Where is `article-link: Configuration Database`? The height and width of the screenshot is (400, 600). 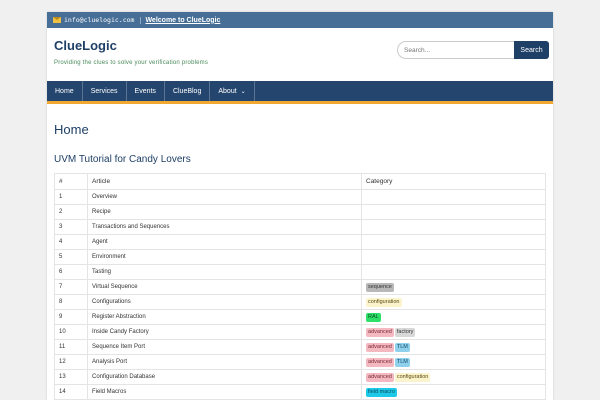
article-link: Configuration Database is located at coordinates (224, 377).